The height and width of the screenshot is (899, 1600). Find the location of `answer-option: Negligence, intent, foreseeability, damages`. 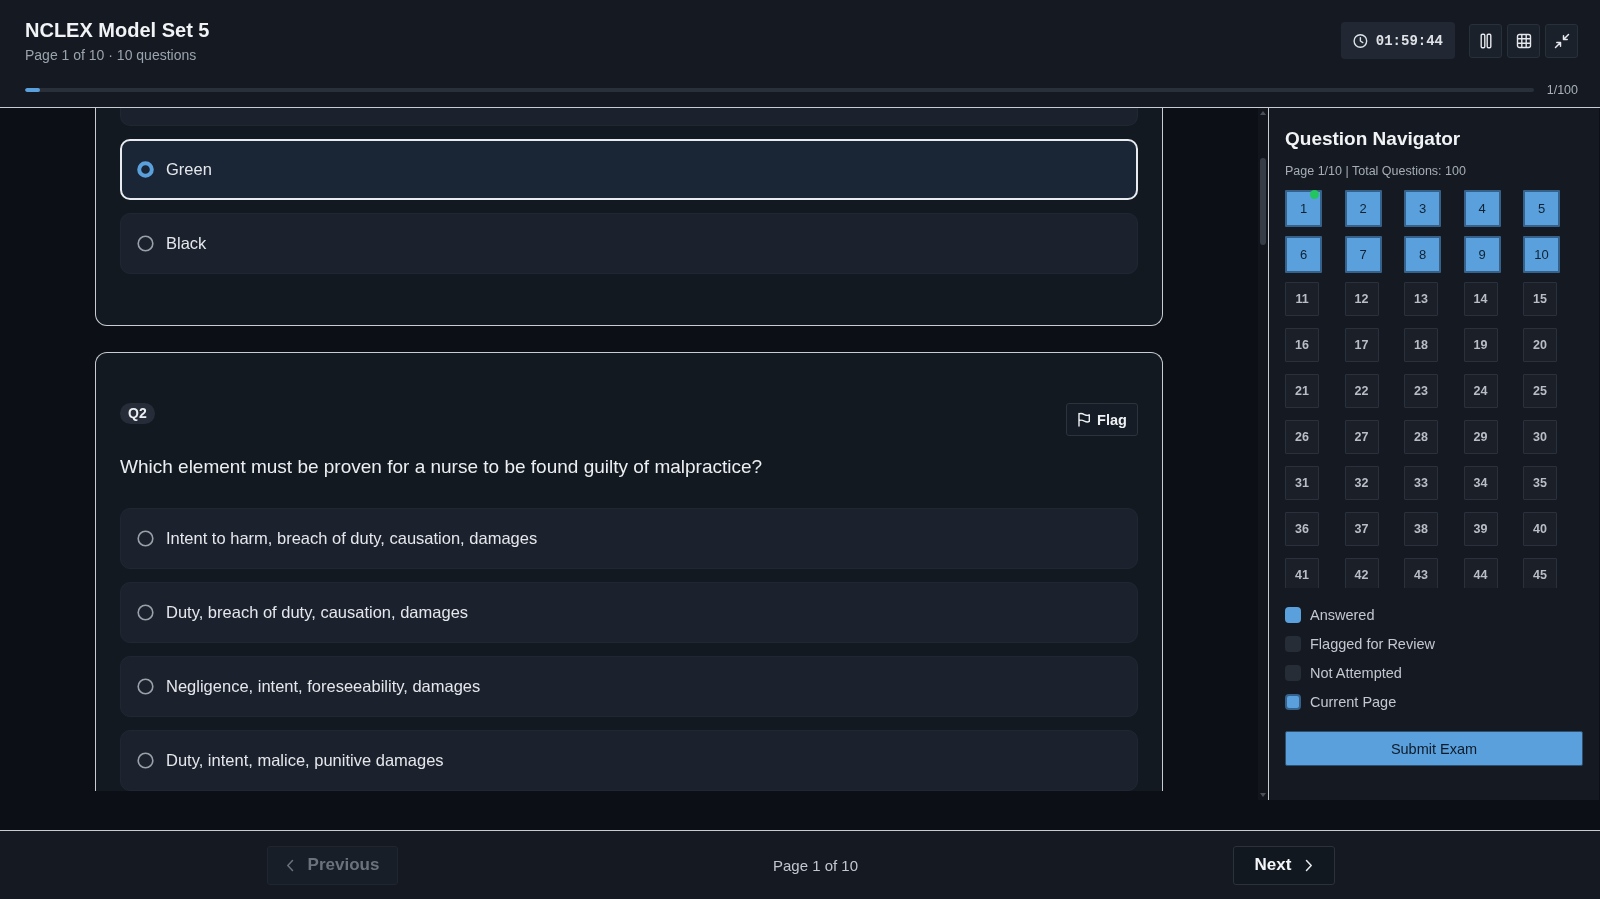

answer-option: Negligence, intent, foreseeability, damages is located at coordinates (629, 686).